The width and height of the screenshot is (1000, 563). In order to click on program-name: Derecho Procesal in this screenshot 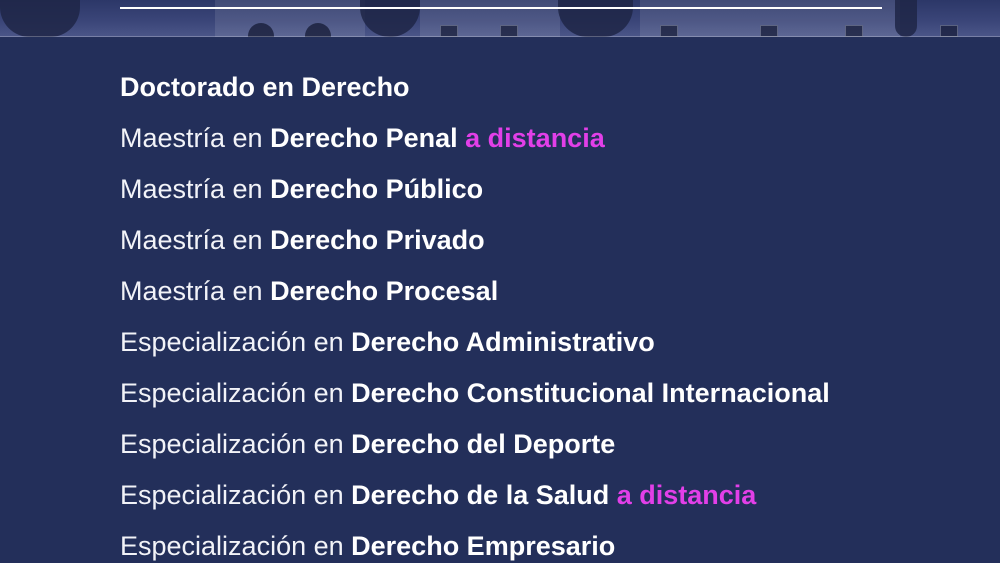, I will do `click(384, 291)`.